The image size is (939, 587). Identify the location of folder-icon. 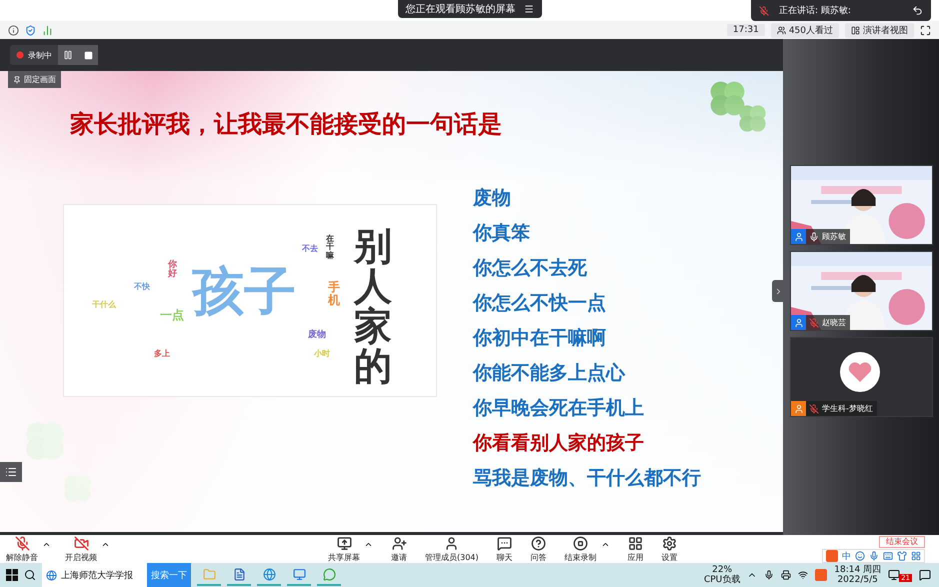
(209, 574).